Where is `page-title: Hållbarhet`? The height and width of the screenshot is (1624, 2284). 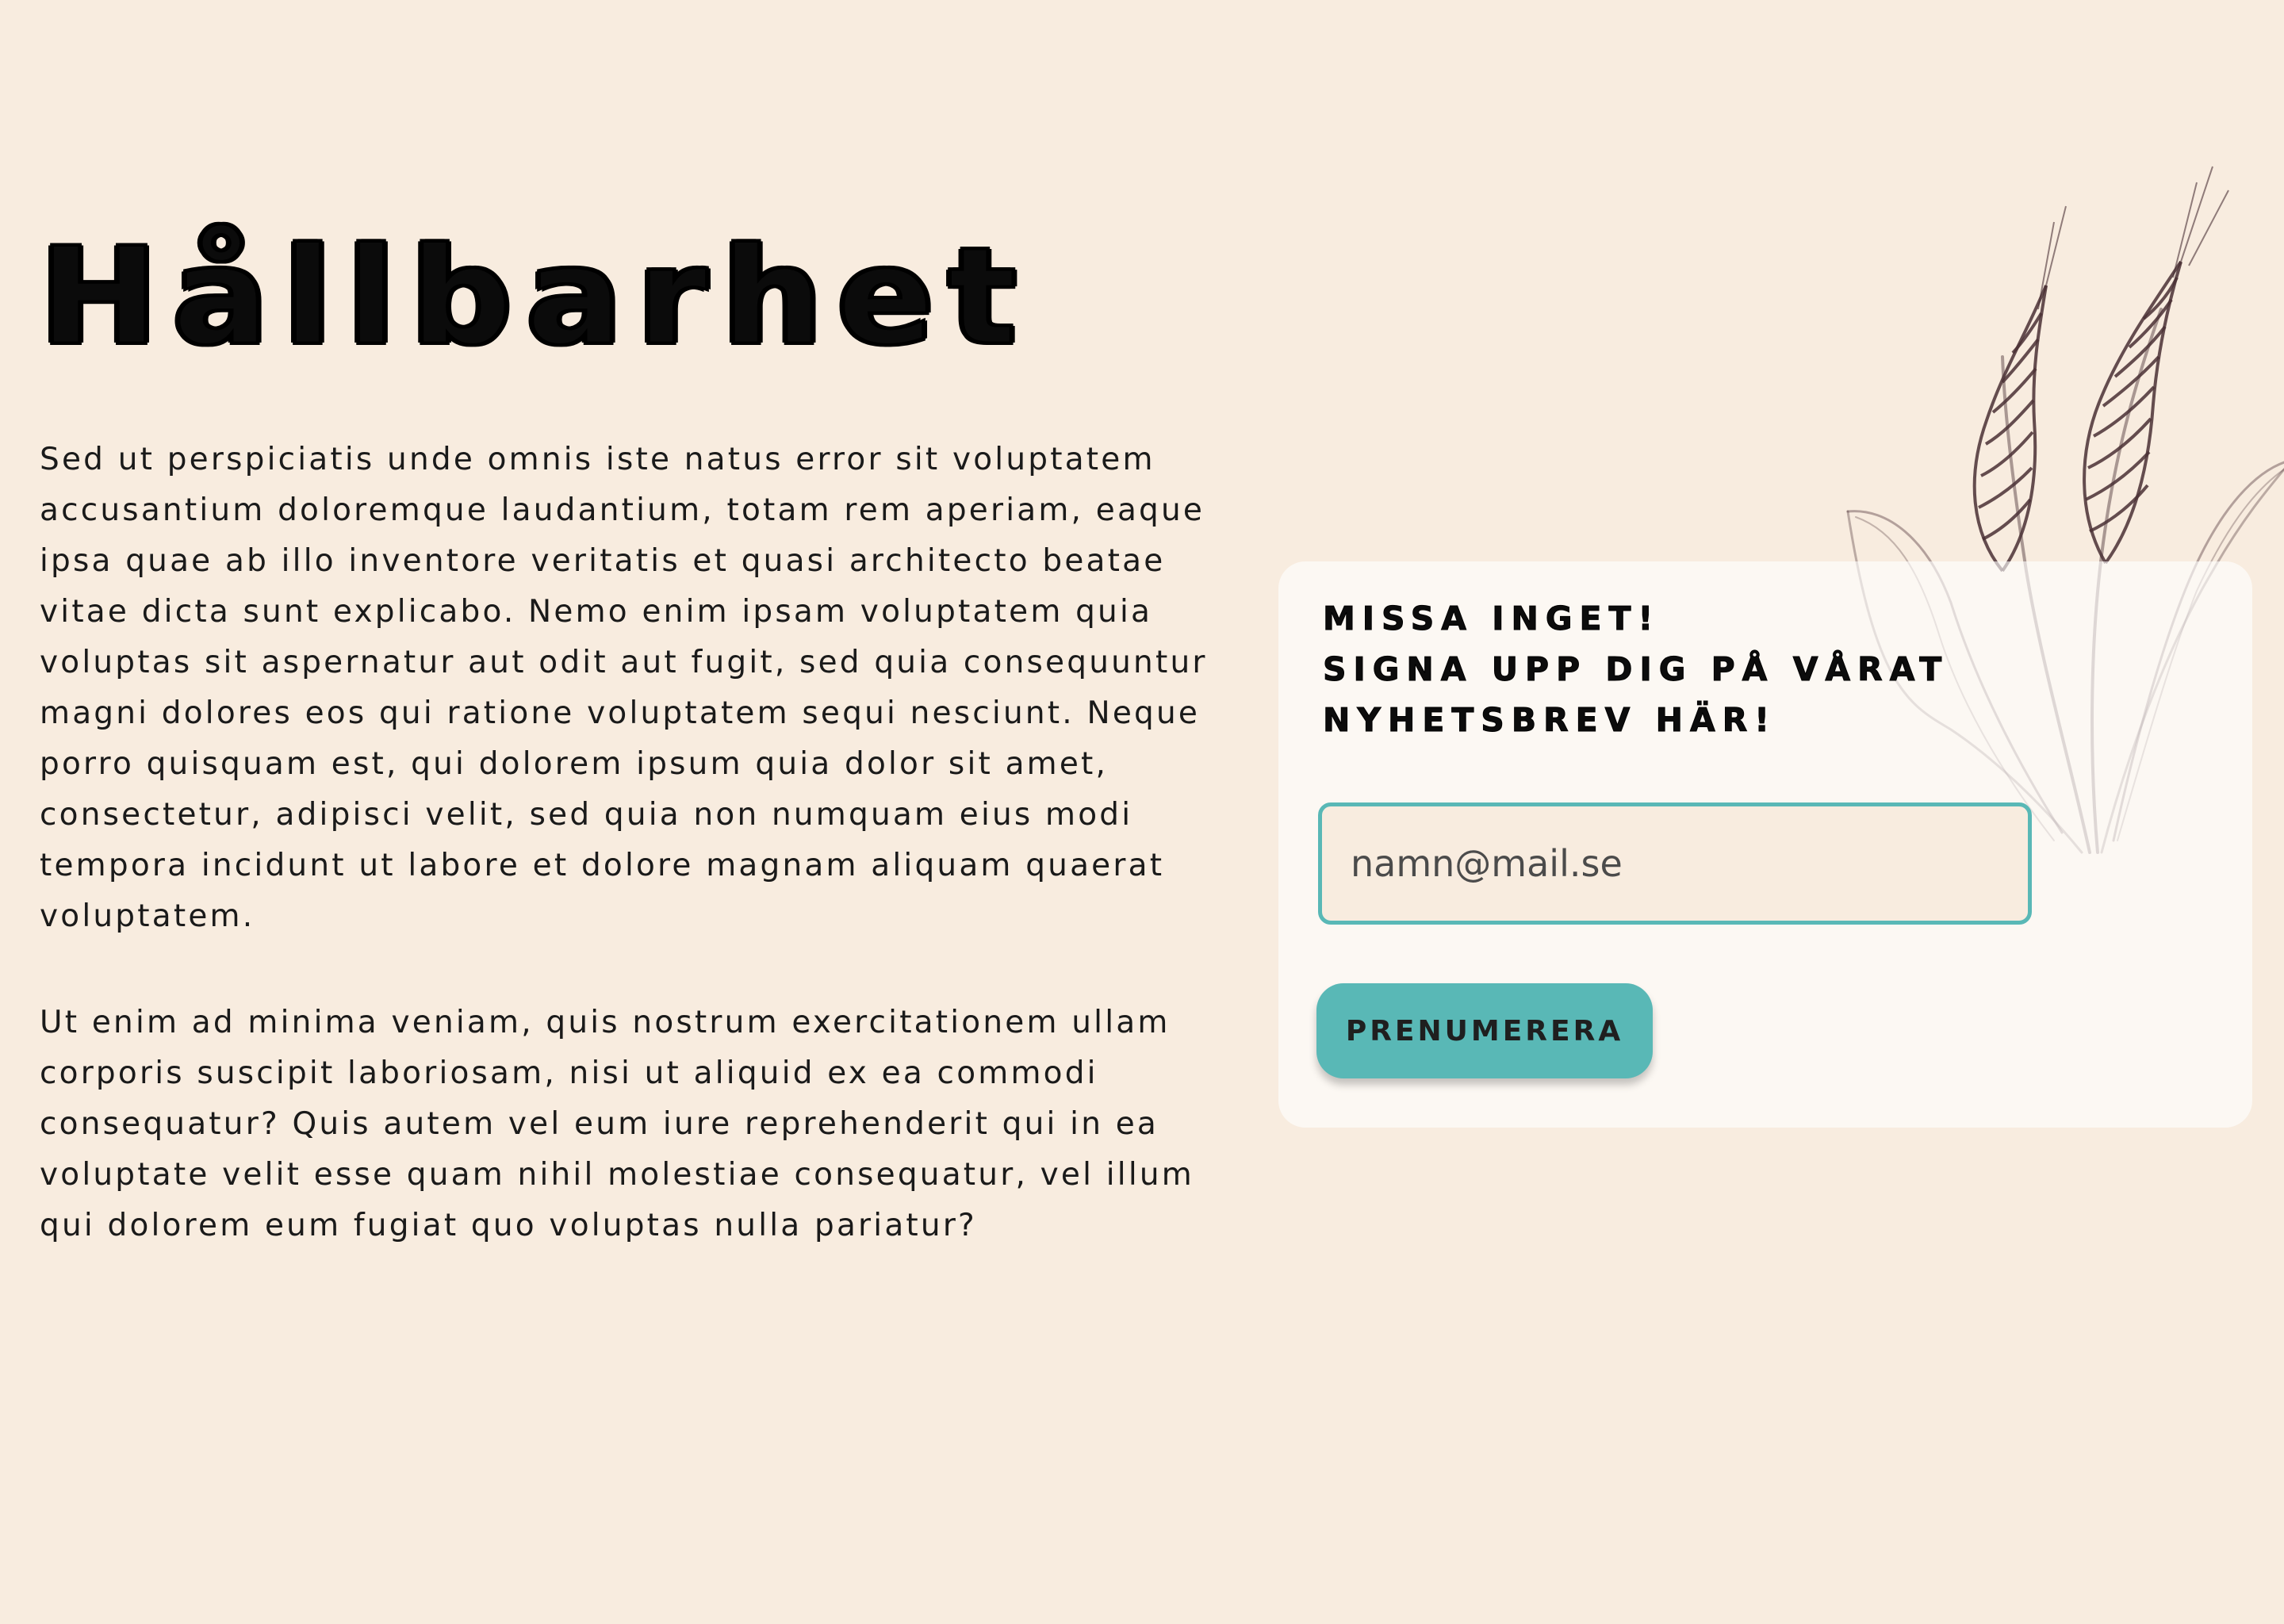
page-title: Hållbarhet is located at coordinates (535, 296).